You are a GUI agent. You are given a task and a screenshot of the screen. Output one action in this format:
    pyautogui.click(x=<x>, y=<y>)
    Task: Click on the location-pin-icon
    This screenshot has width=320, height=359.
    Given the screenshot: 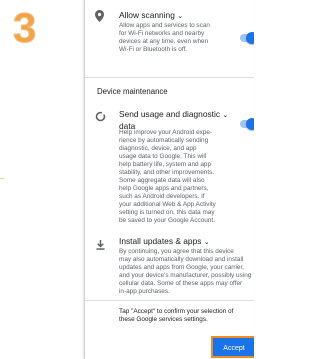 What is the action you would take?
    pyautogui.click(x=99, y=18)
    